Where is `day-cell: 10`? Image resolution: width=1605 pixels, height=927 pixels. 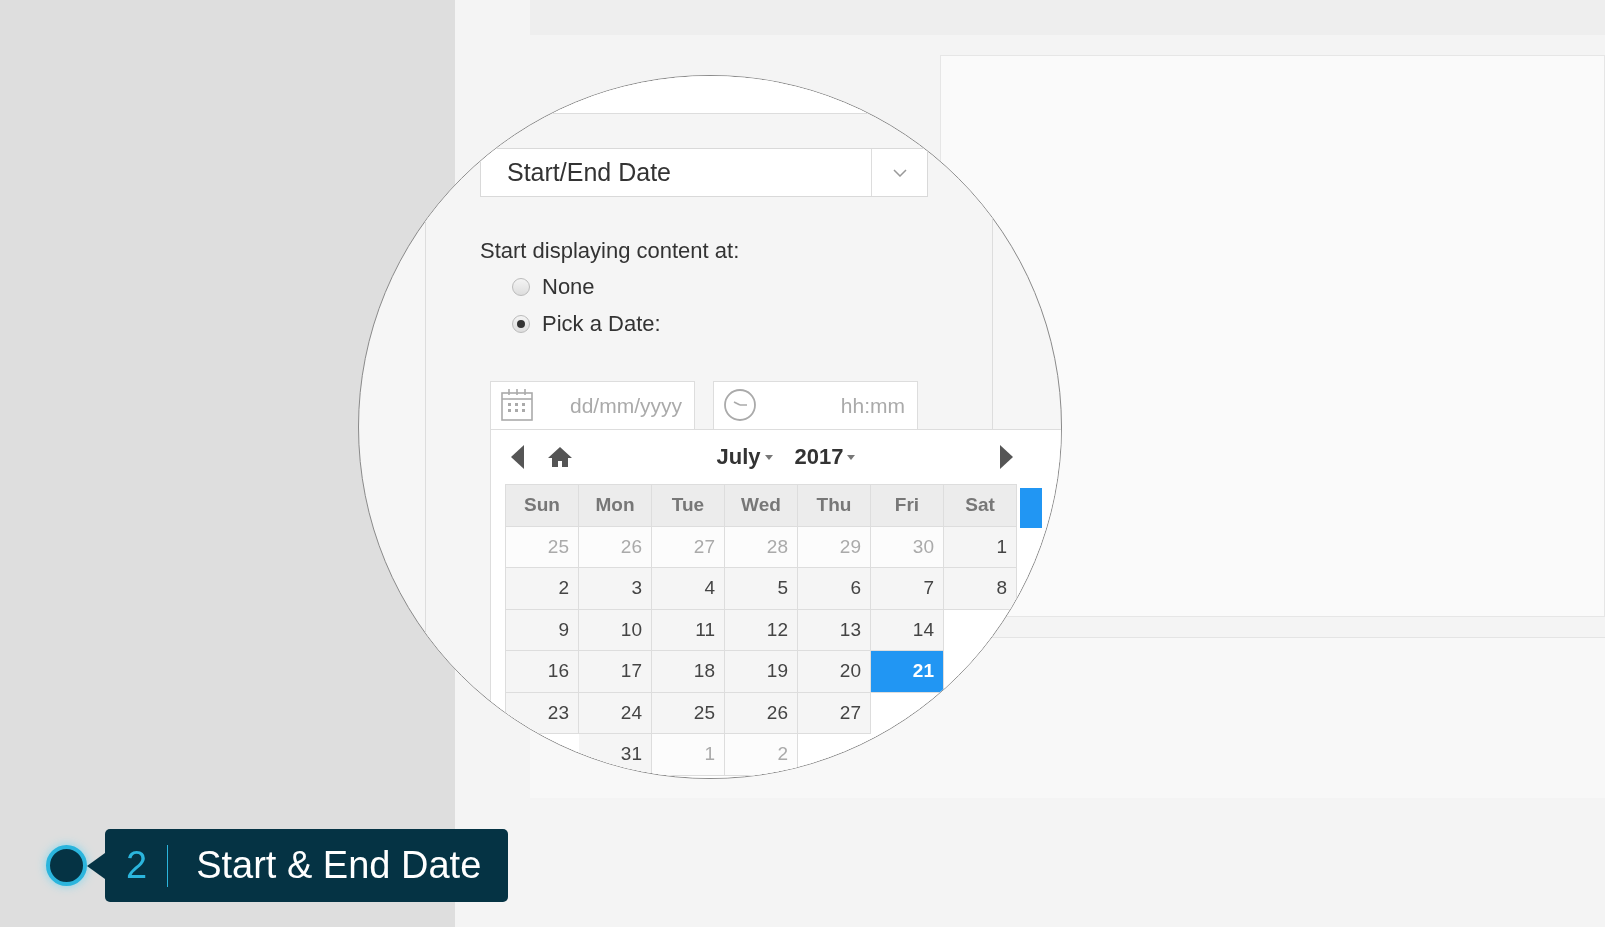
day-cell: 10 is located at coordinates (615, 630).